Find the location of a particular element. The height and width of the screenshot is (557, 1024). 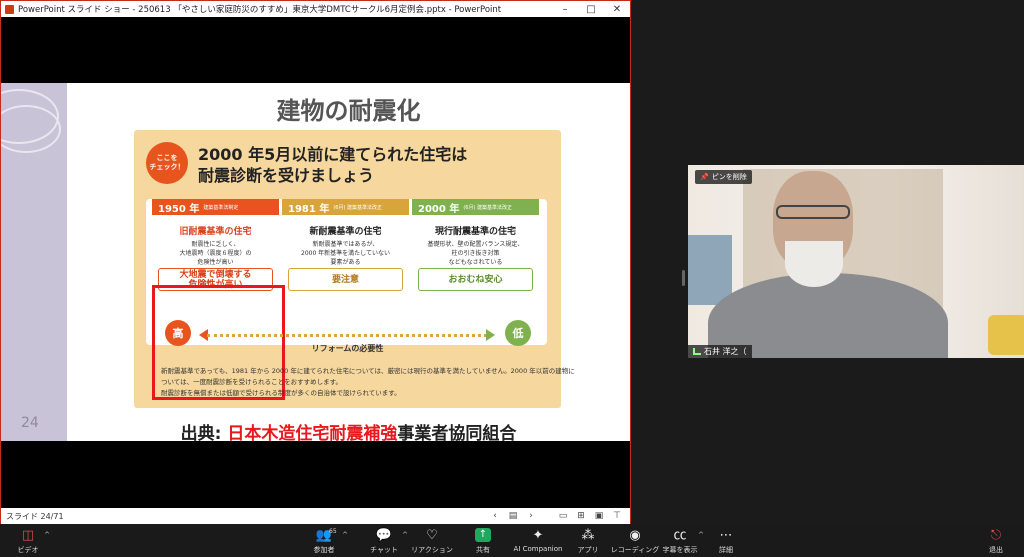

column-description: 新耐震基準ではあるが、 2000 年新基準を満たしていない 要素がある is located at coordinates (345, 253).